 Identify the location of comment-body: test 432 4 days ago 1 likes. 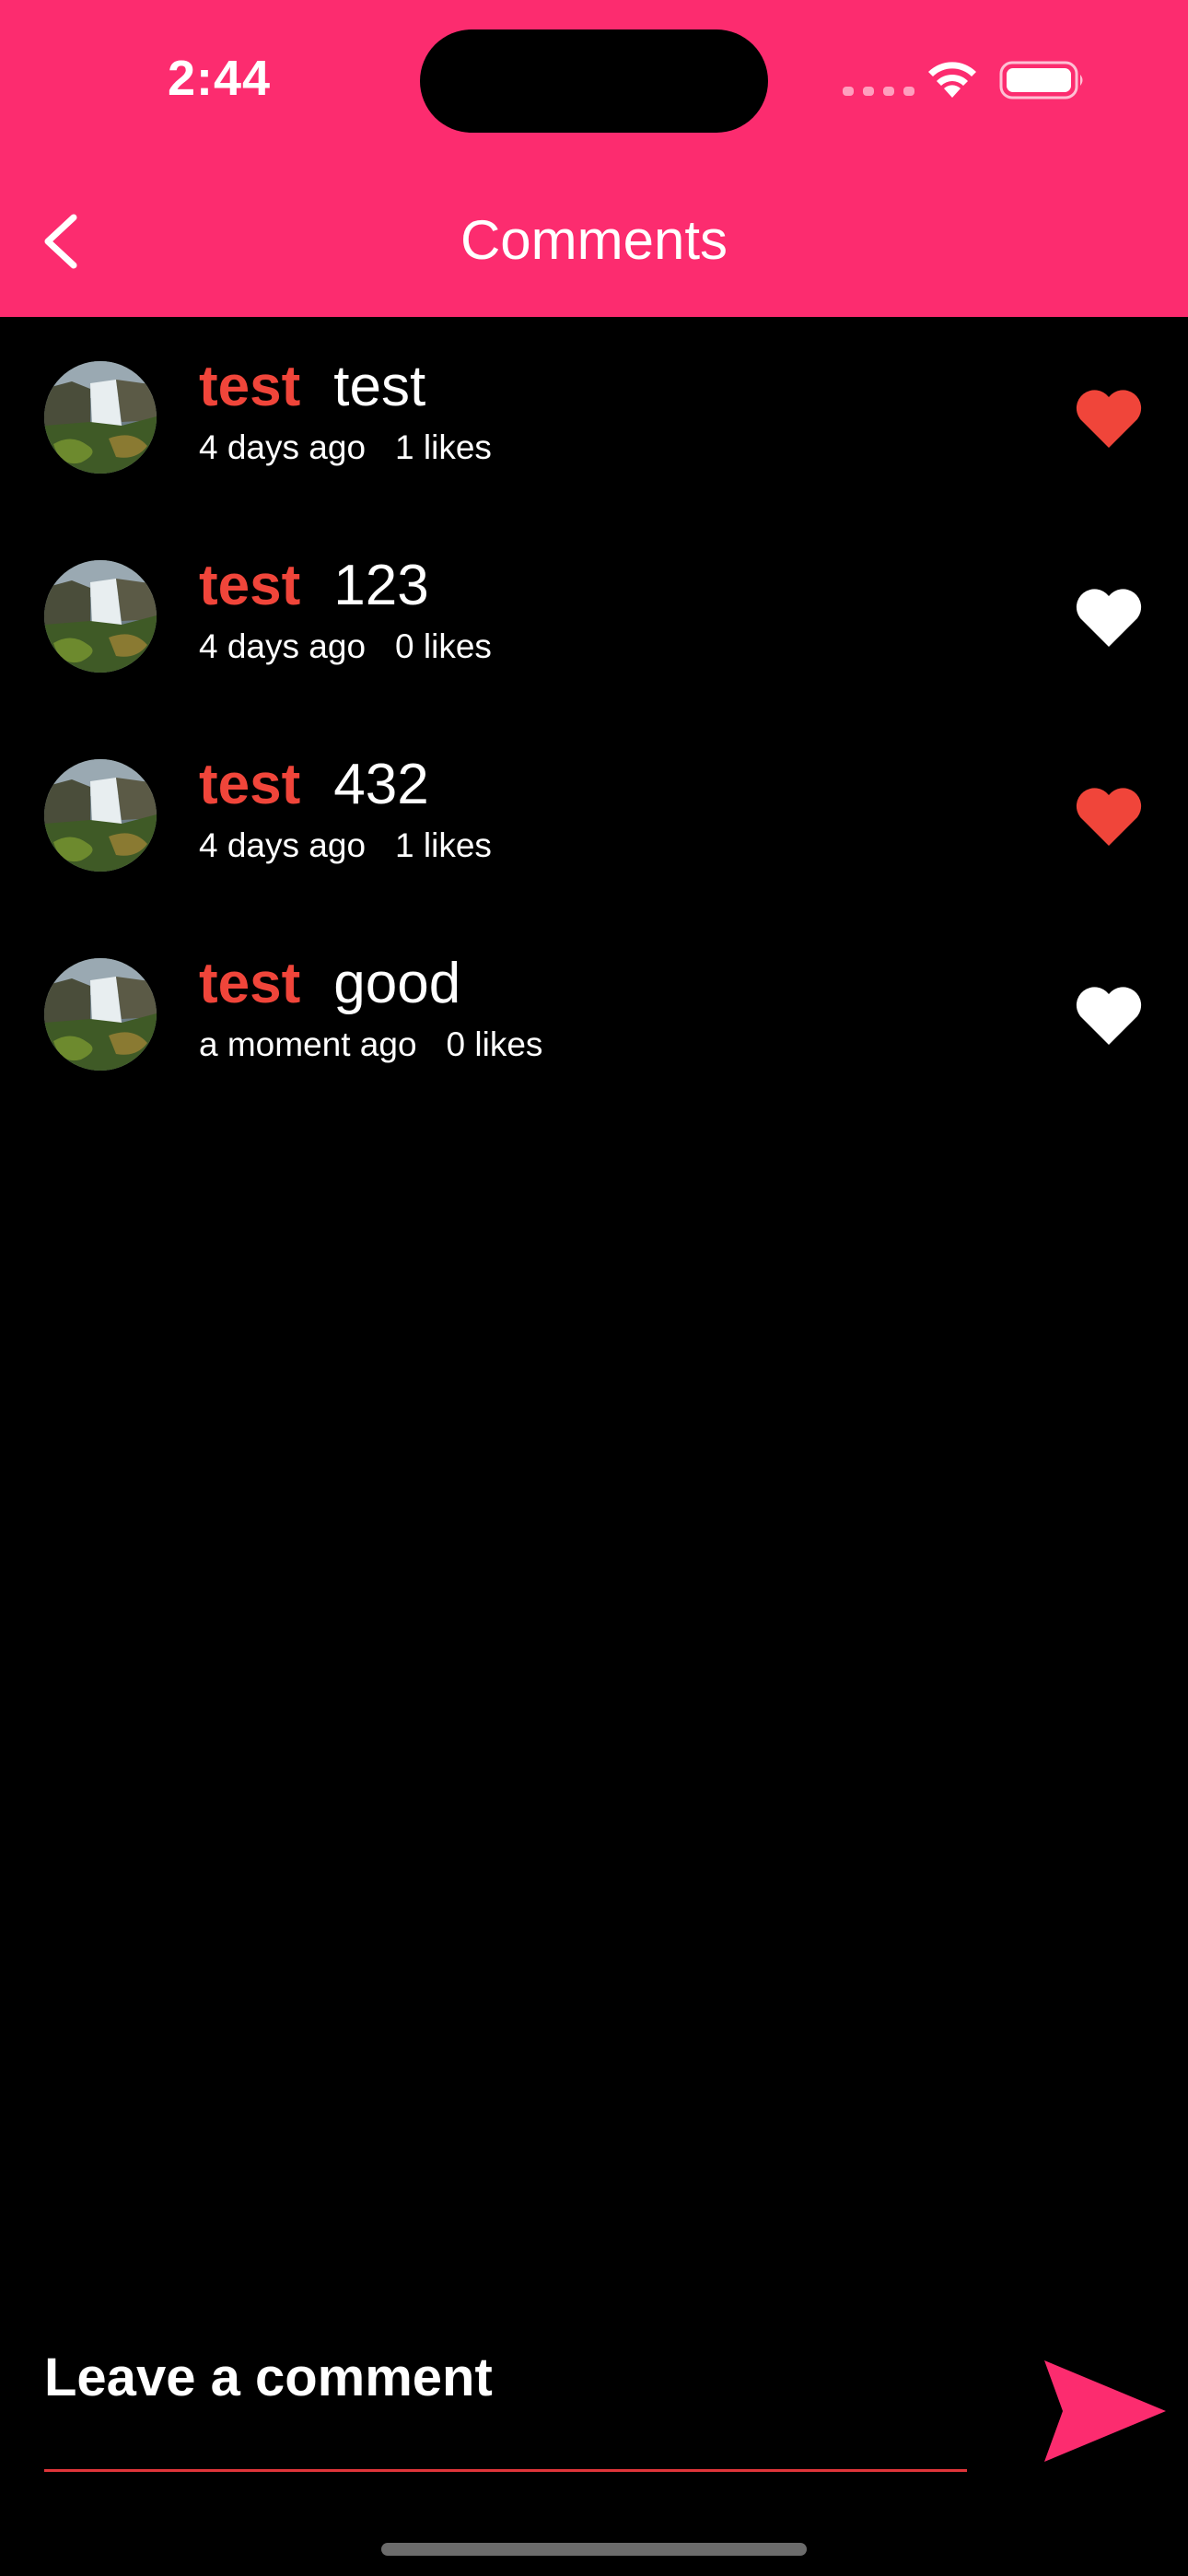
(345, 808).